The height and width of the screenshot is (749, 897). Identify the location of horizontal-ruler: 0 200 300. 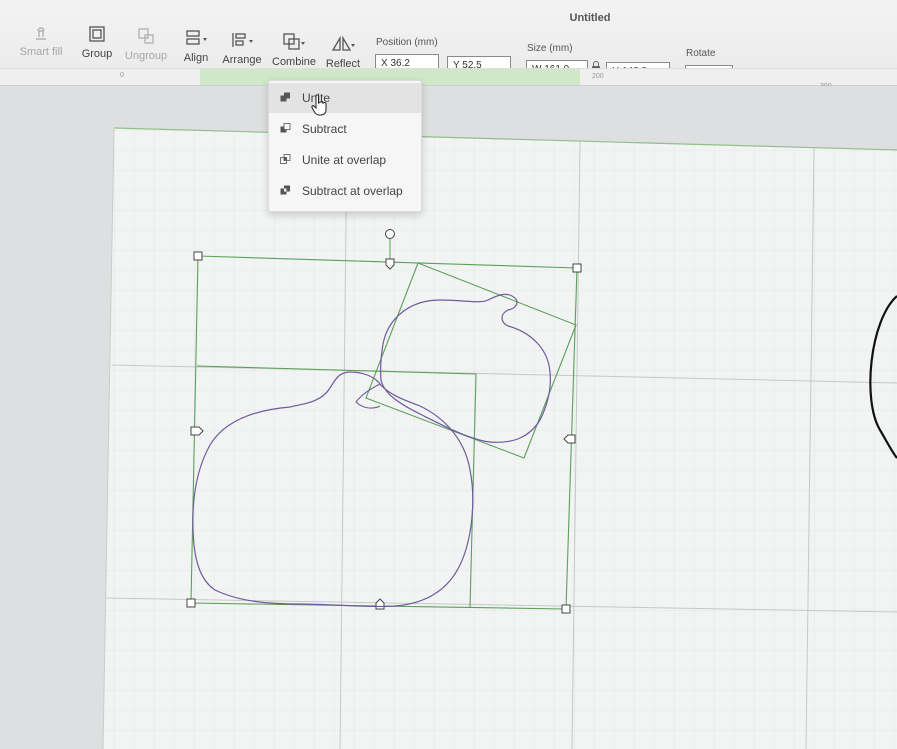
(448, 79).